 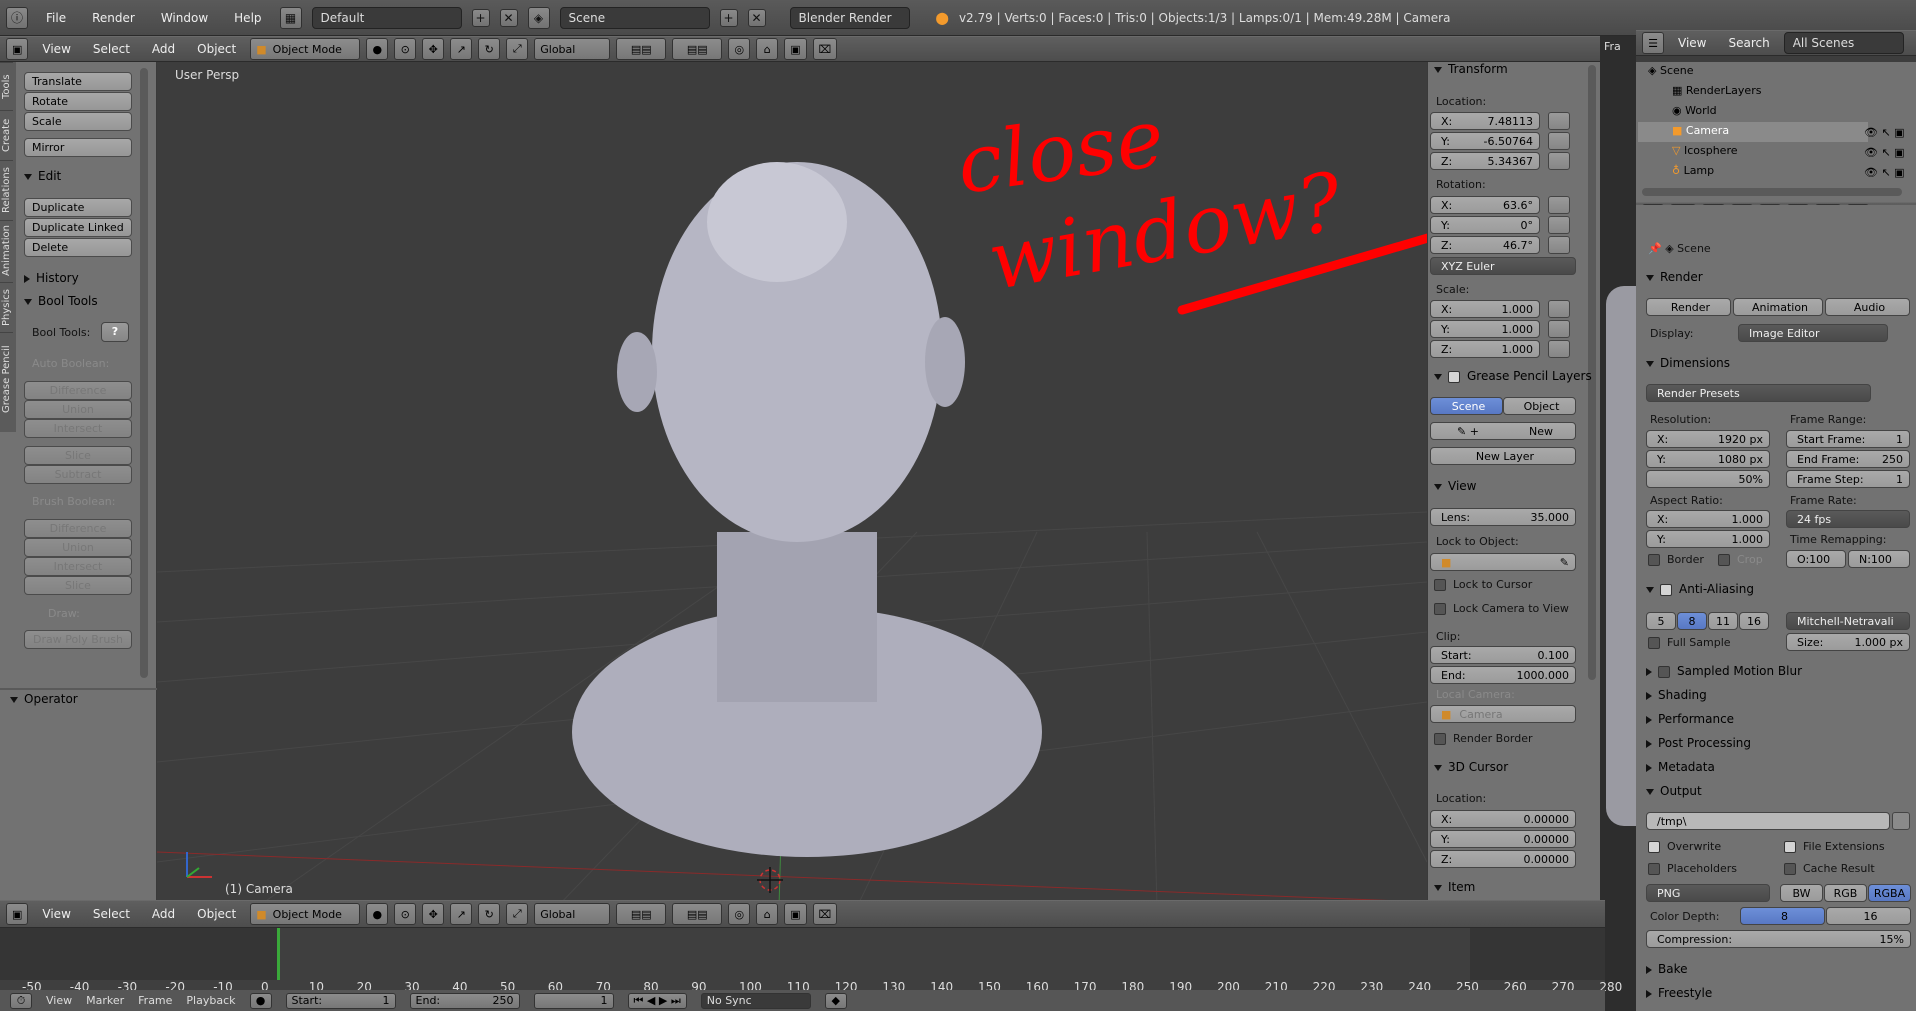 I want to click on gp-new-button: ✎ + New, so click(x=1503, y=431).